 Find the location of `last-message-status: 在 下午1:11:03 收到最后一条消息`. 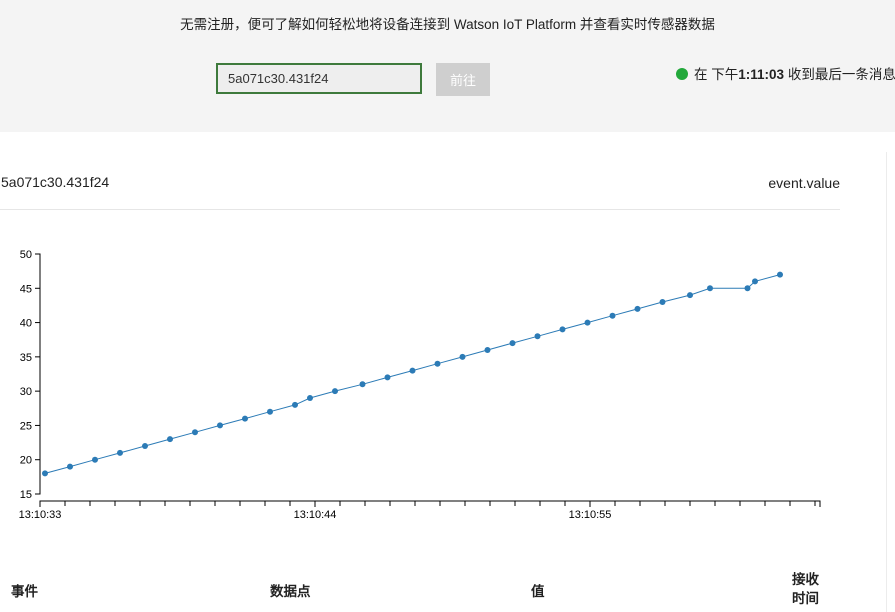

last-message-status: 在 下午1:11:03 收到最后一条消息 is located at coordinates (785, 73).